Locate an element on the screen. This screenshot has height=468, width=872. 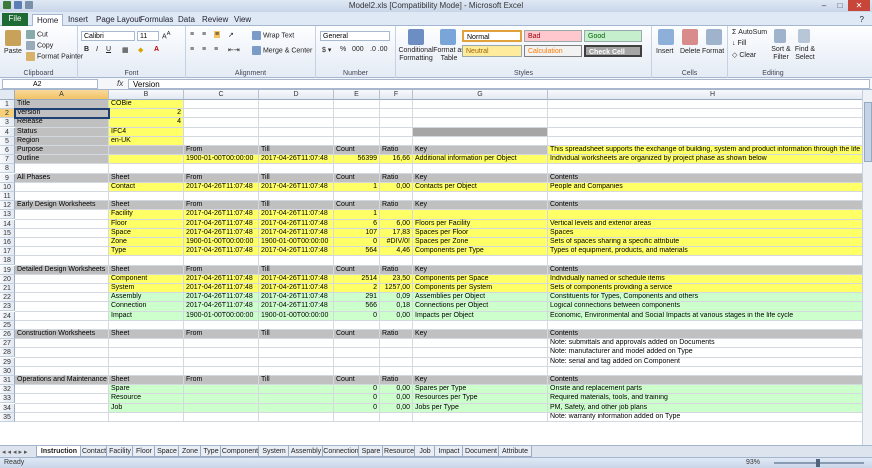
row-header: 14 is located at coordinates (7, 224).